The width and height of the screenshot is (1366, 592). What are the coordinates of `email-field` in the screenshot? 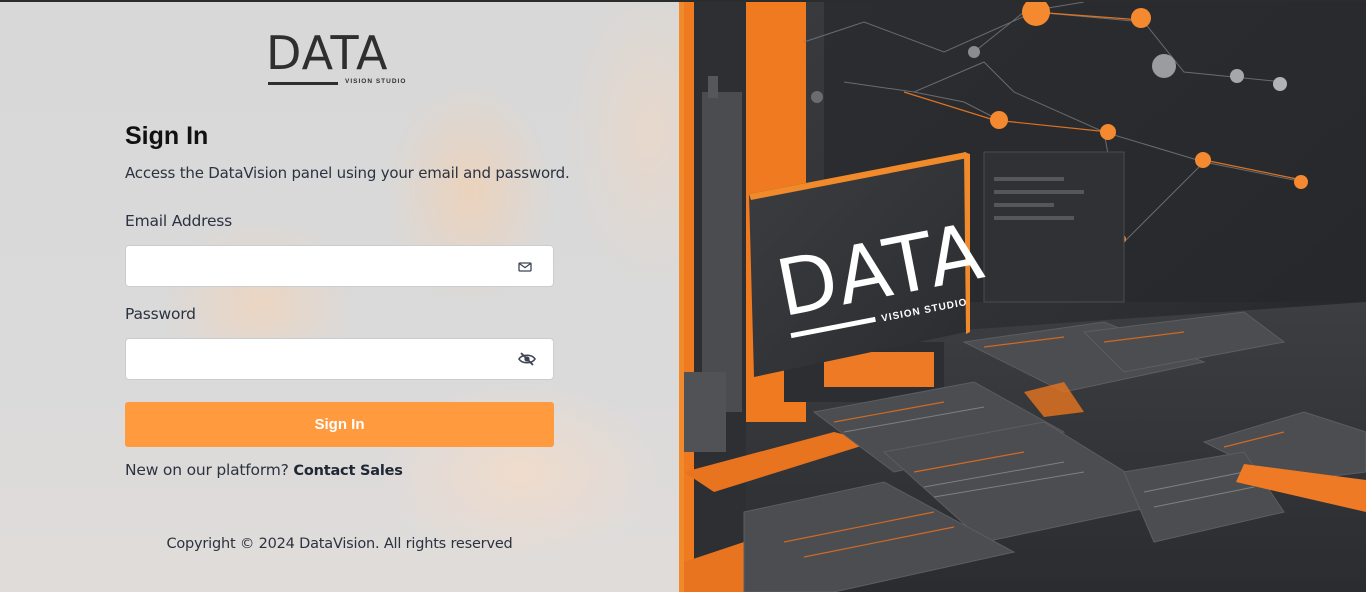 It's located at (316, 266).